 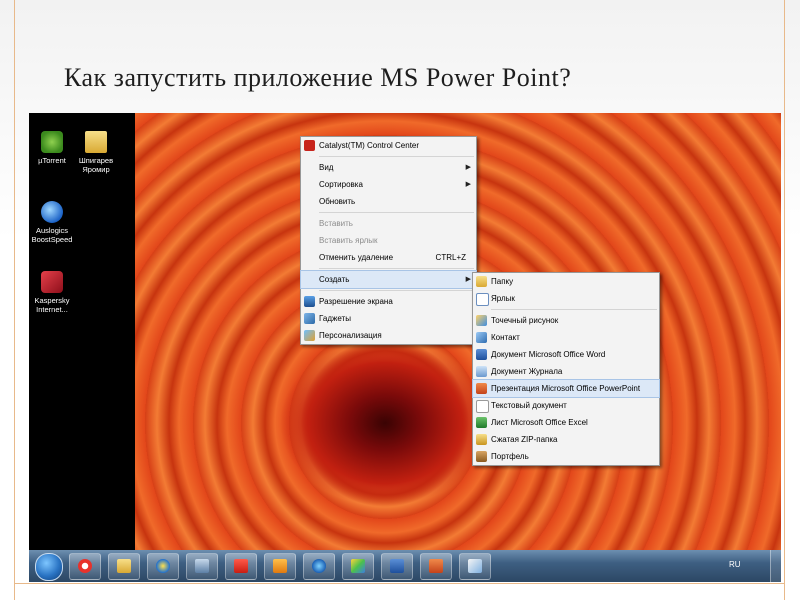 What do you see at coordinates (784, 300) in the screenshot?
I see `slide-border-right` at bounding box center [784, 300].